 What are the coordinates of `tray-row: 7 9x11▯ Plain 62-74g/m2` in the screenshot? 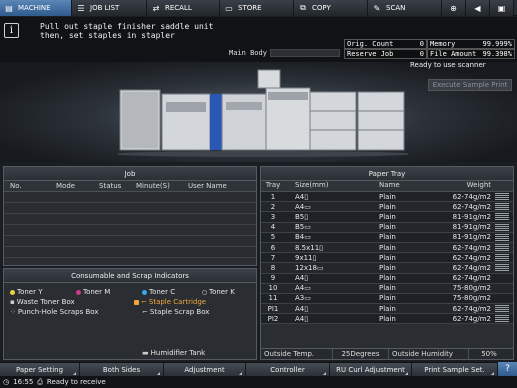 It's located at (387, 258).